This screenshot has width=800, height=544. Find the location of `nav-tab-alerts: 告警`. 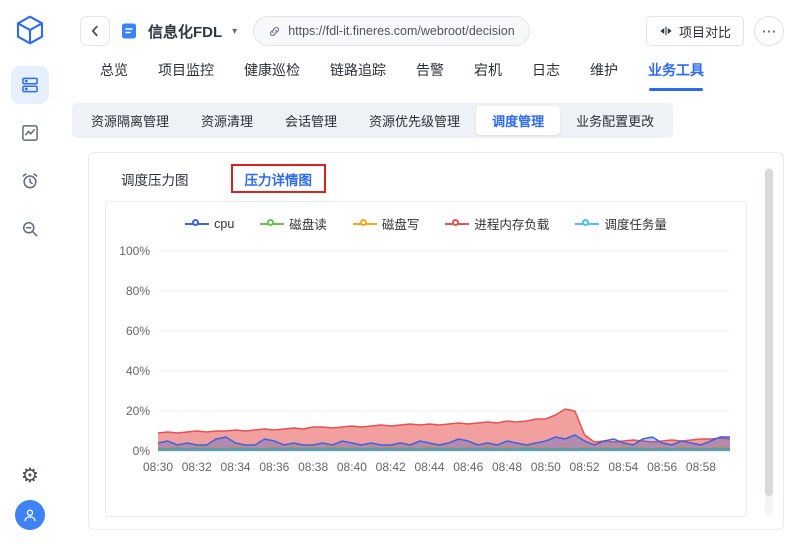

nav-tab-alerts: 告警 is located at coordinates (430, 75).